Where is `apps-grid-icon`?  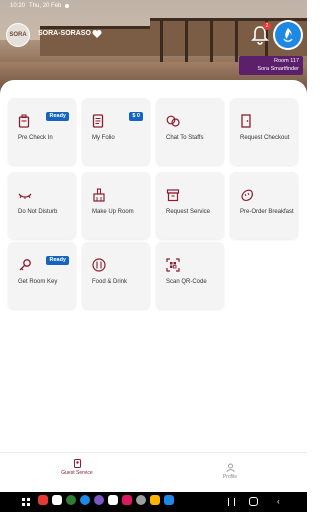 apps-grid-icon is located at coordinates (26, 502).